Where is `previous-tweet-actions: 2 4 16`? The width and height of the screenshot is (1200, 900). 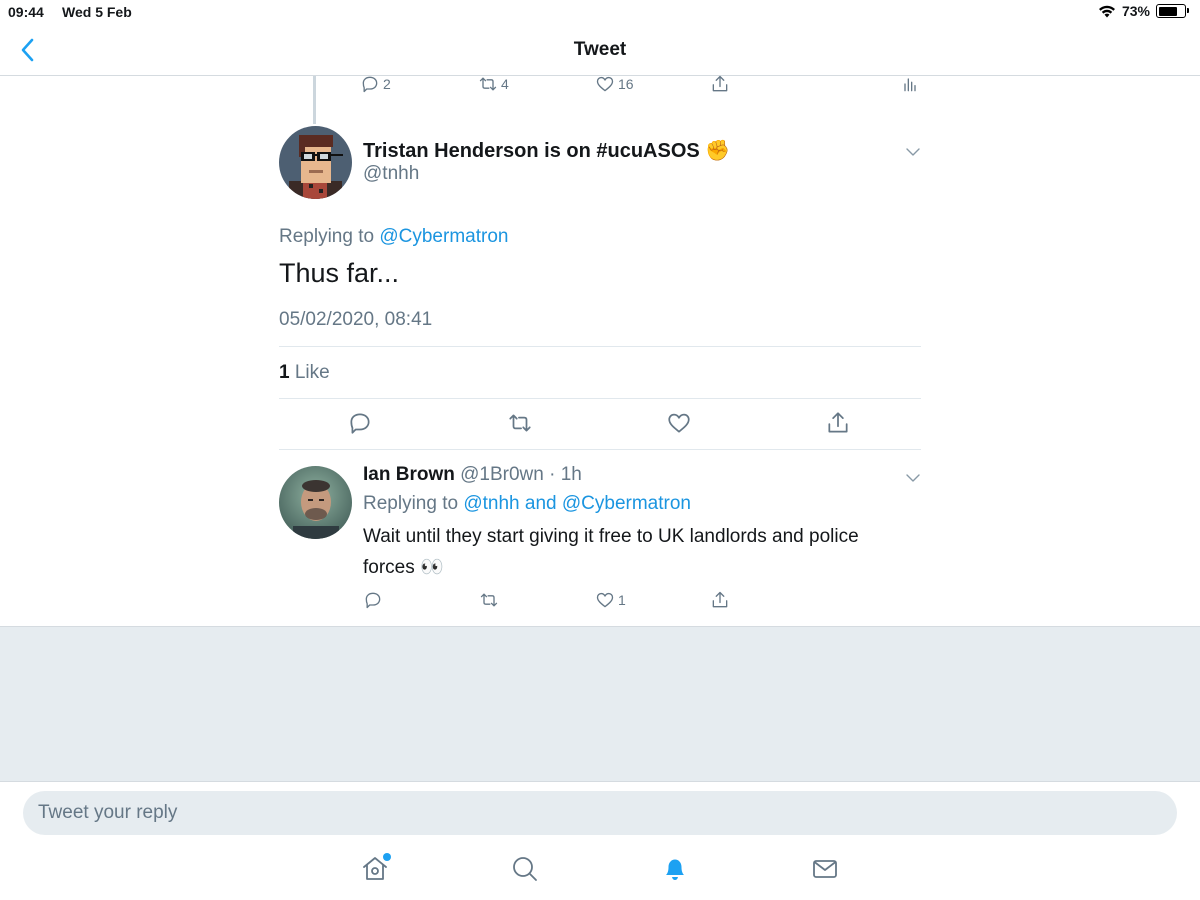 previous-tweet-actions: 2 4 16 is located at coordinates (640, 85).